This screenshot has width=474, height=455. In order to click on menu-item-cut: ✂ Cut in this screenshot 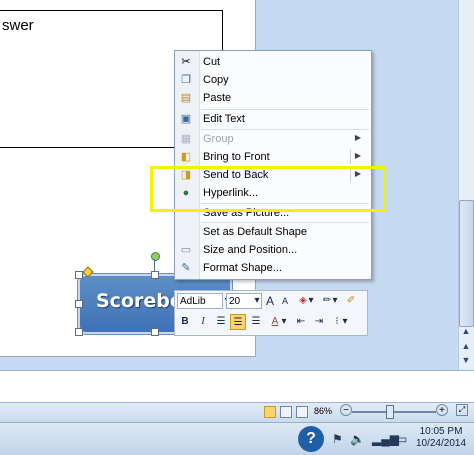, I will do `click(273, 62)`.